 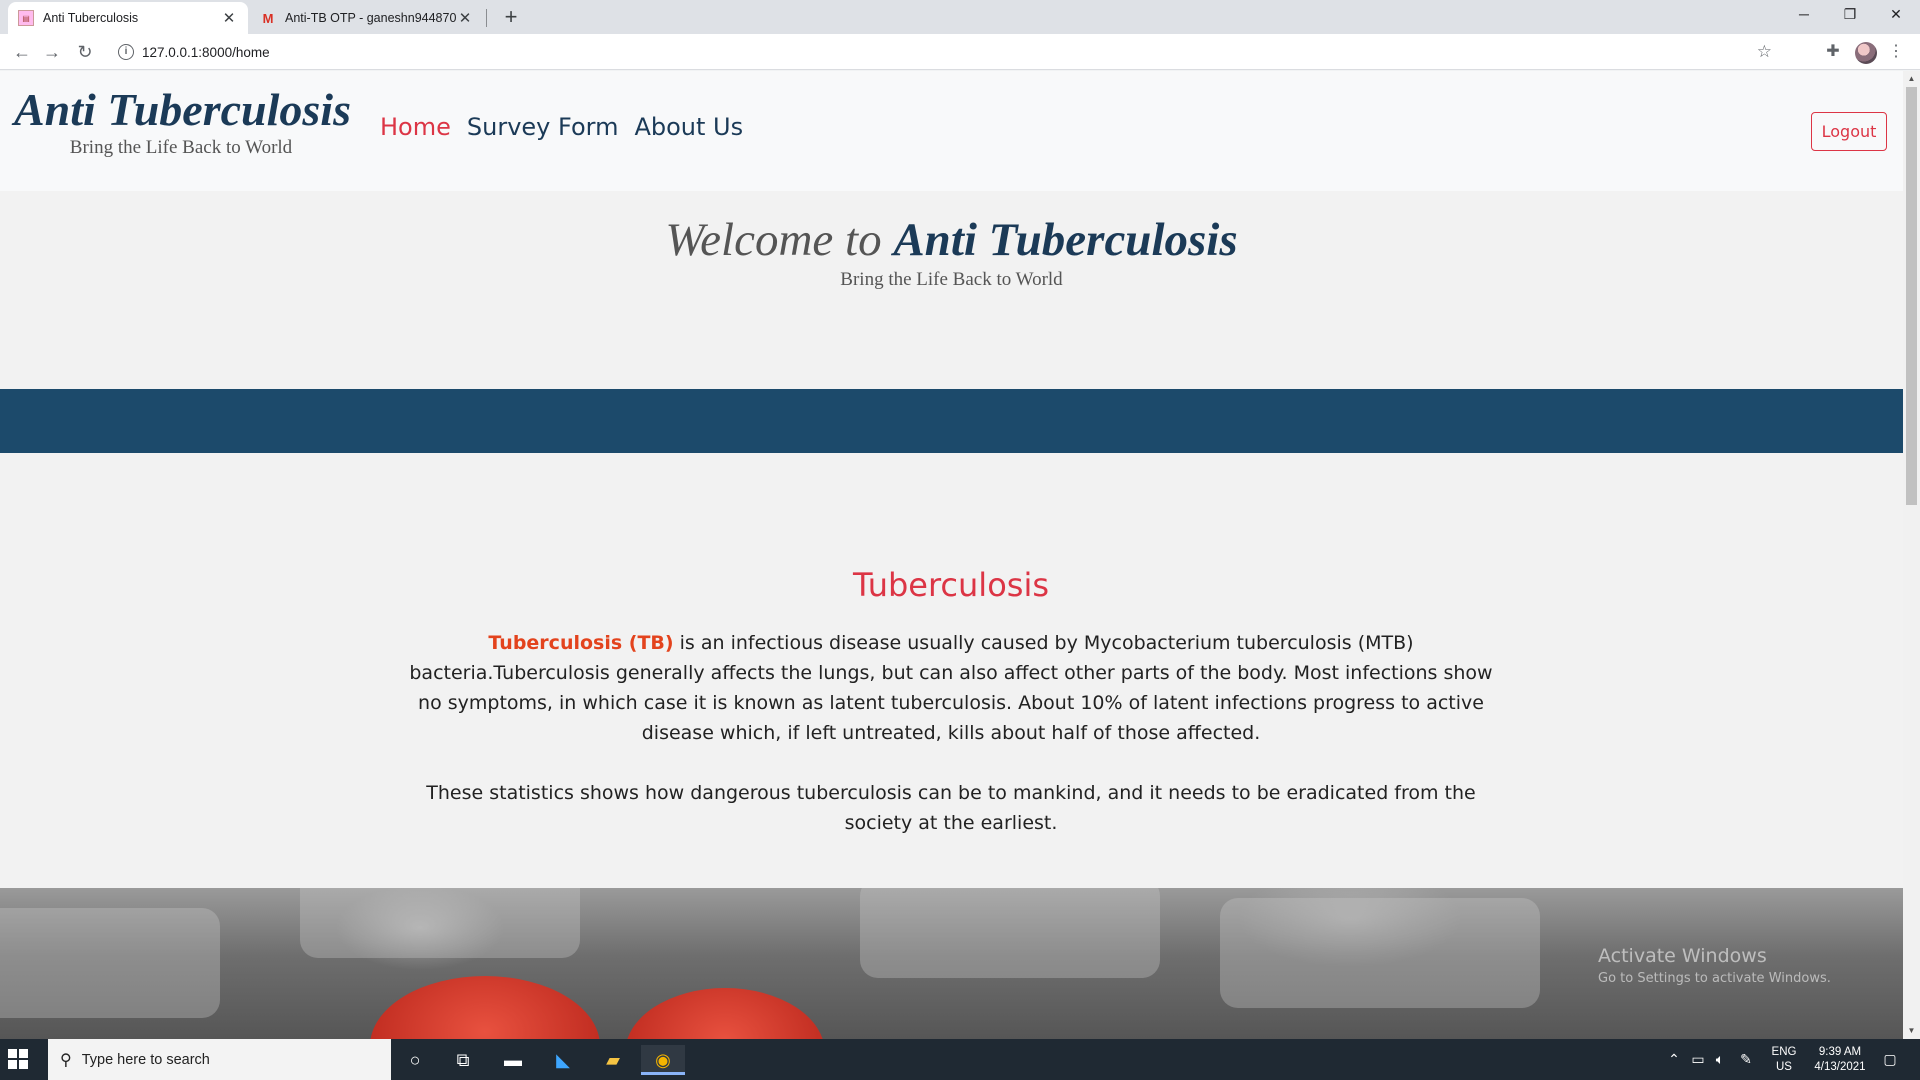 I want to click on tb-highlight: Tuberculosis (TB), so click(x=581, y=643).